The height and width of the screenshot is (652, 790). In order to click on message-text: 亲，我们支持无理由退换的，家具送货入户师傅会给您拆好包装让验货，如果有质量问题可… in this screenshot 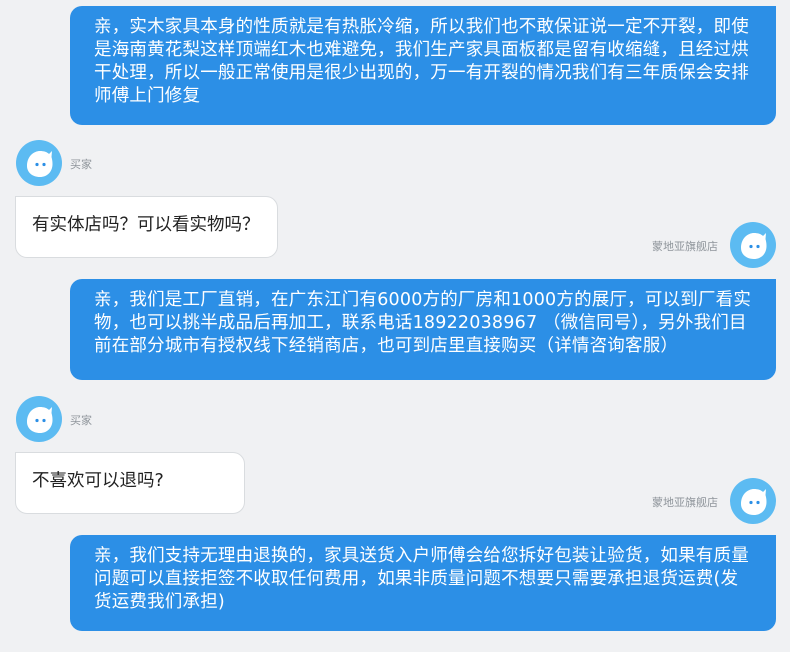, I will do `click(421, 579)`.